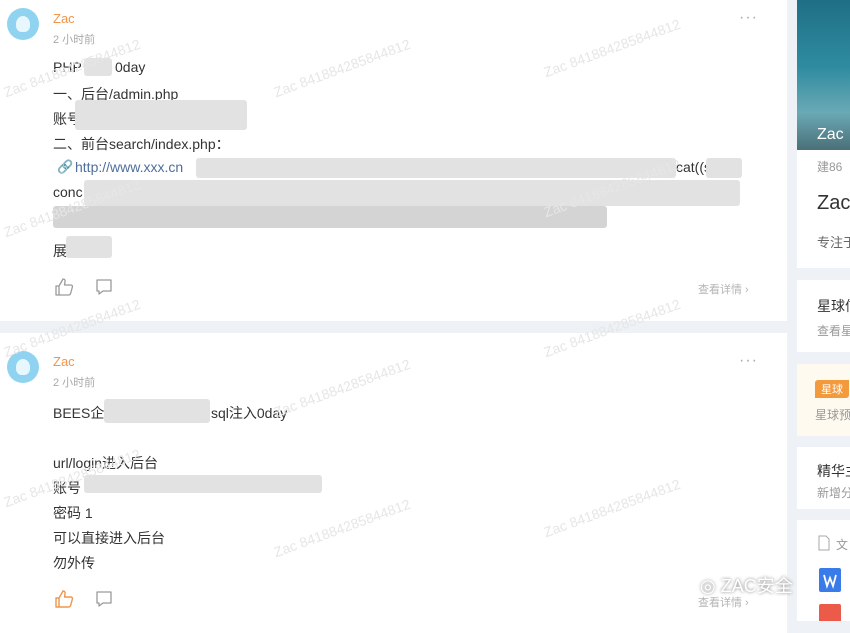 This screenshot has height=633, width=850. Describe the element at coordinates (109, 538) in the screenshot. I see `post-line: 可以直接进入后台` at that location.